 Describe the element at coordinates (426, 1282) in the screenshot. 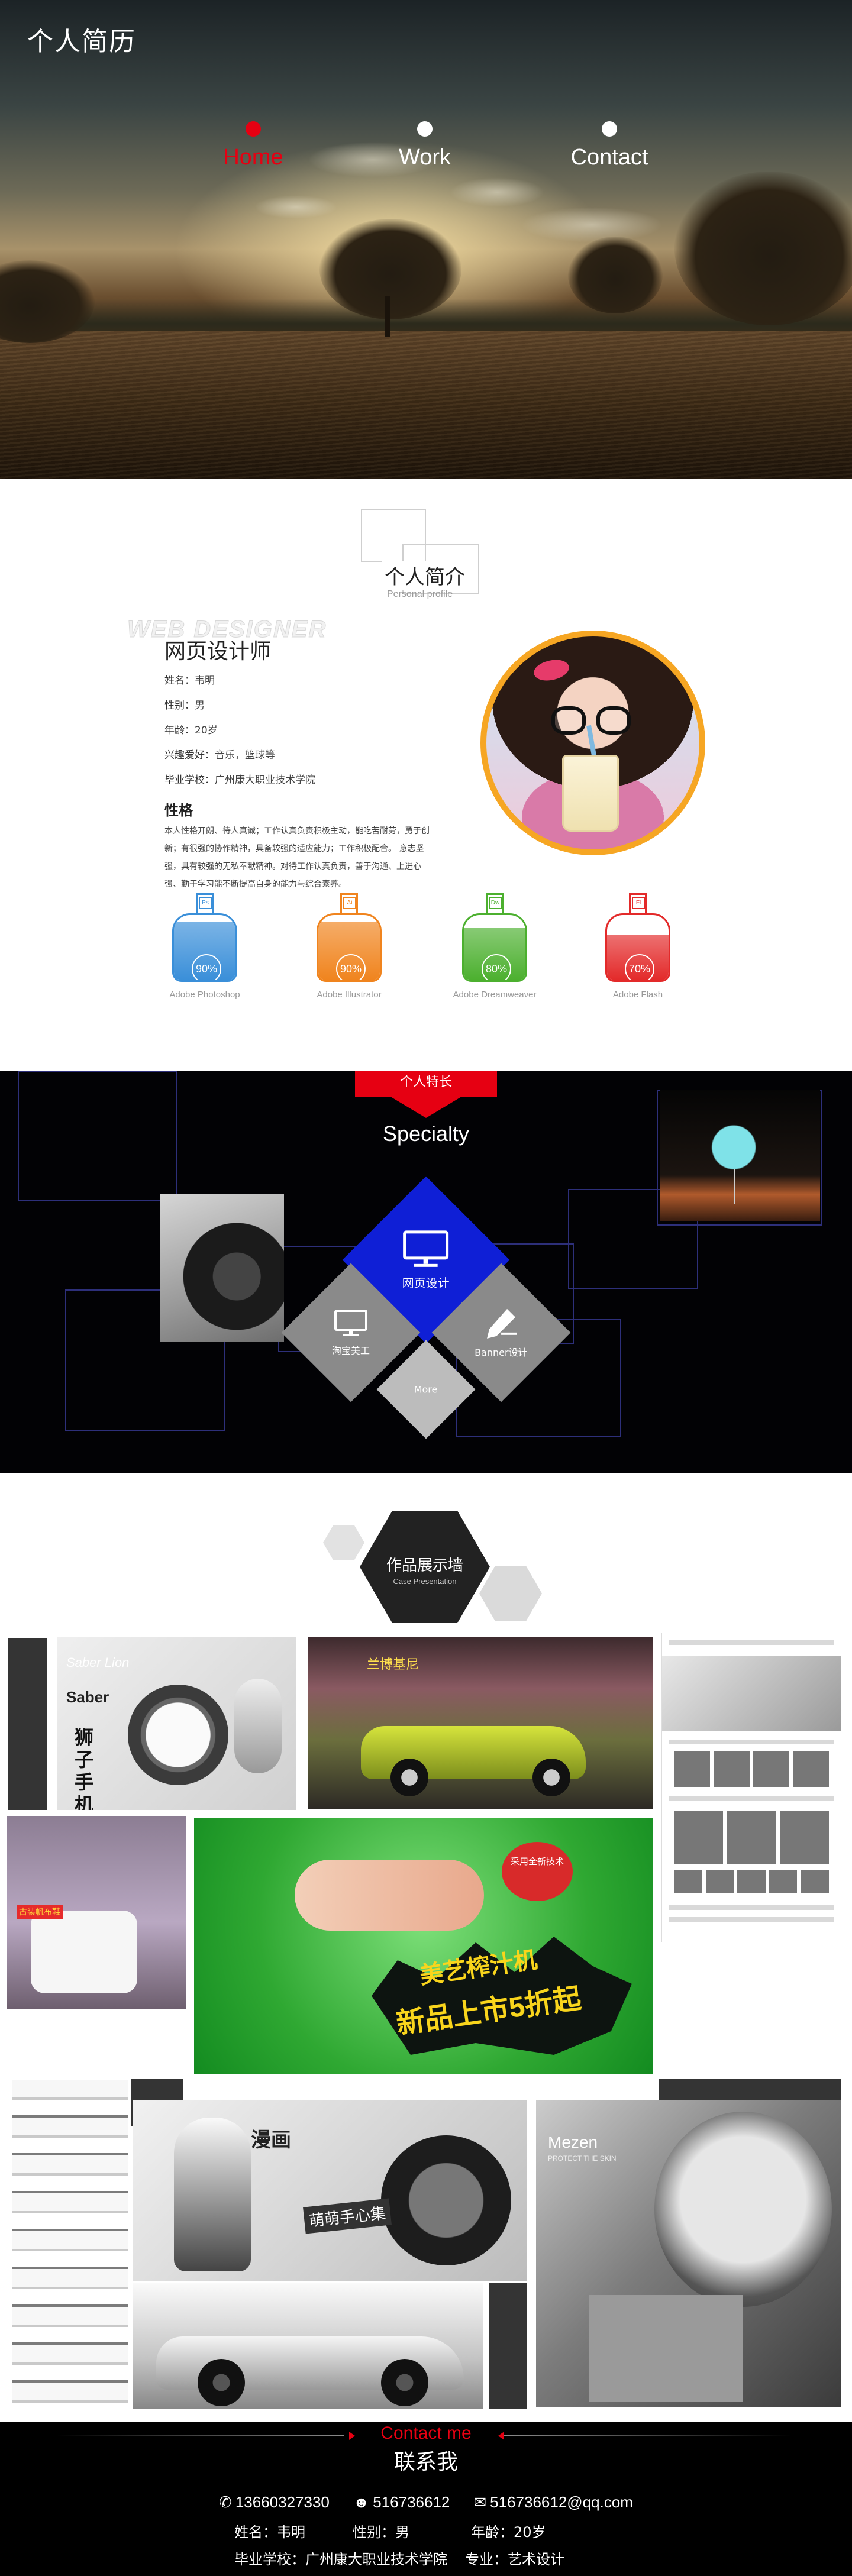

I see `specialty-label: 网页设计` at that location.